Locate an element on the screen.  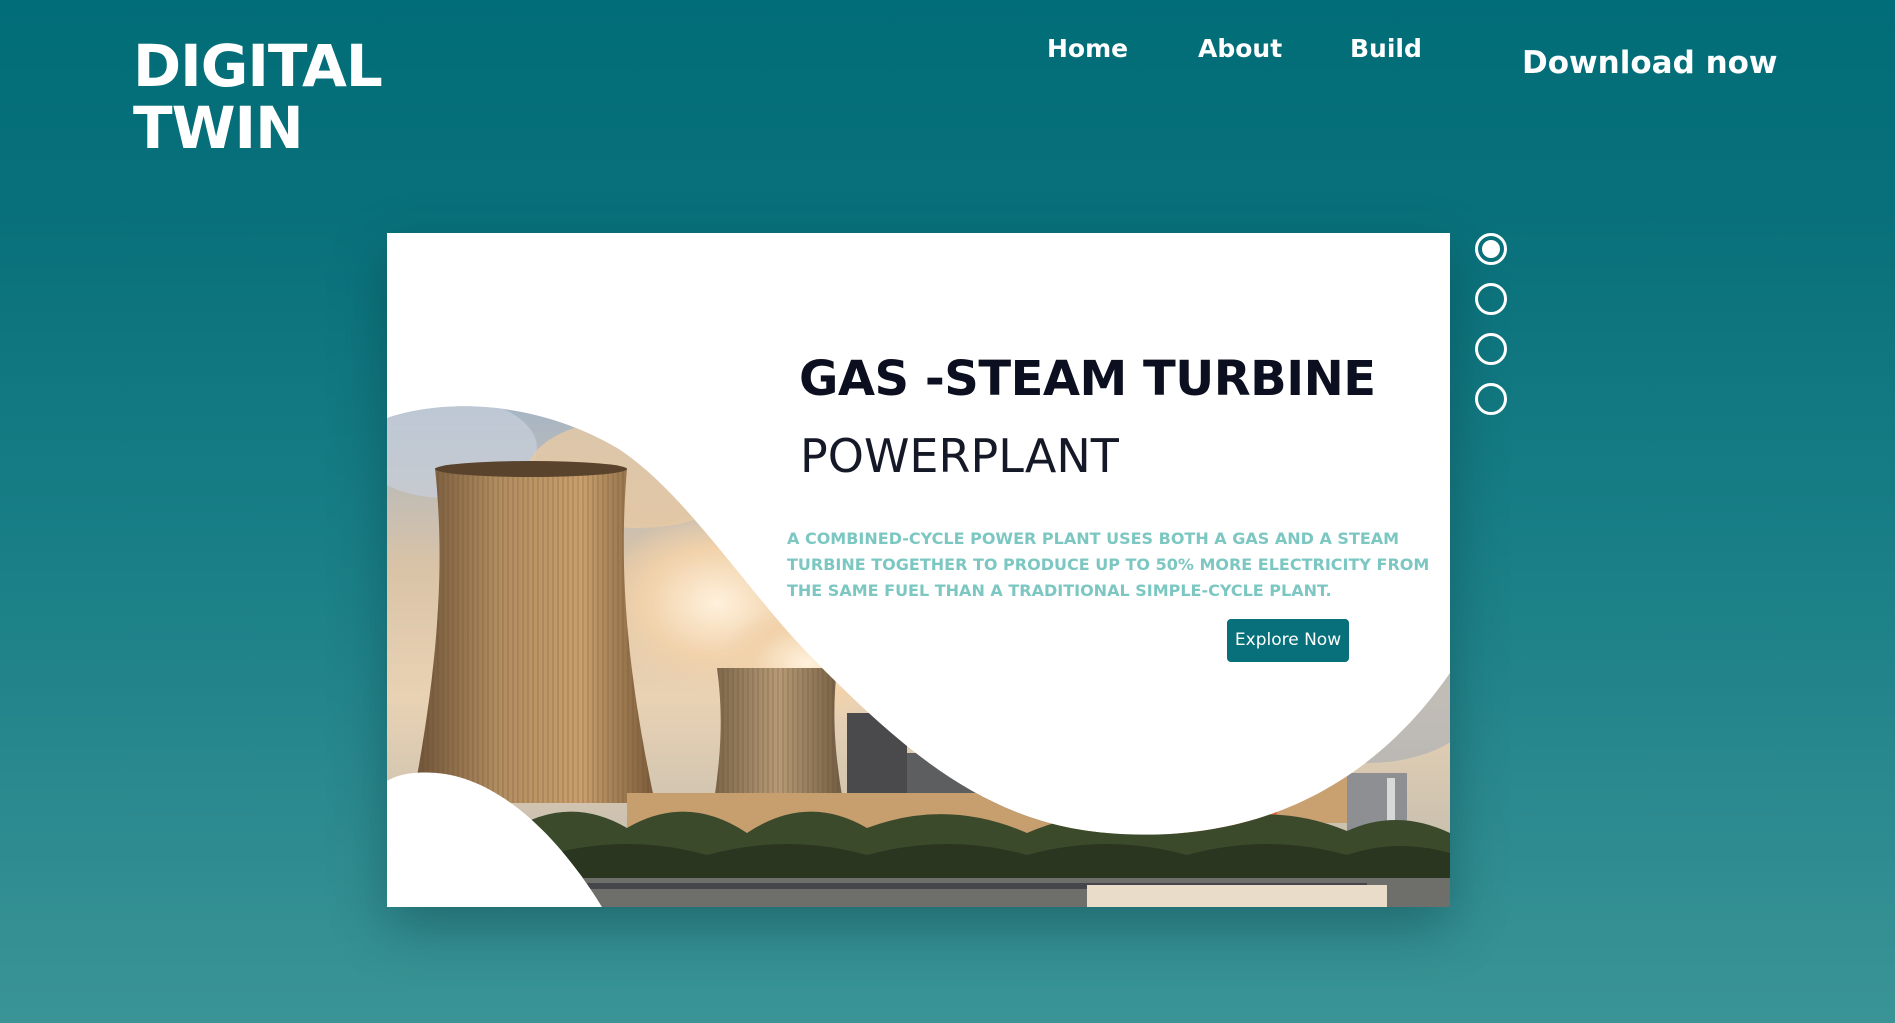
explore-now-button: Explore Now is located at coordinates (1288, 640).